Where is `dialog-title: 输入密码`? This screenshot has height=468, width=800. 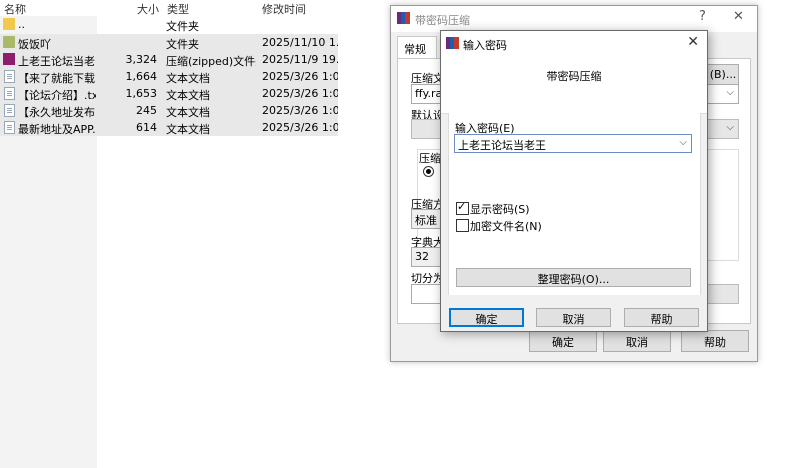
dialog-title: 输入密码 is located at coordinates (485, 45).